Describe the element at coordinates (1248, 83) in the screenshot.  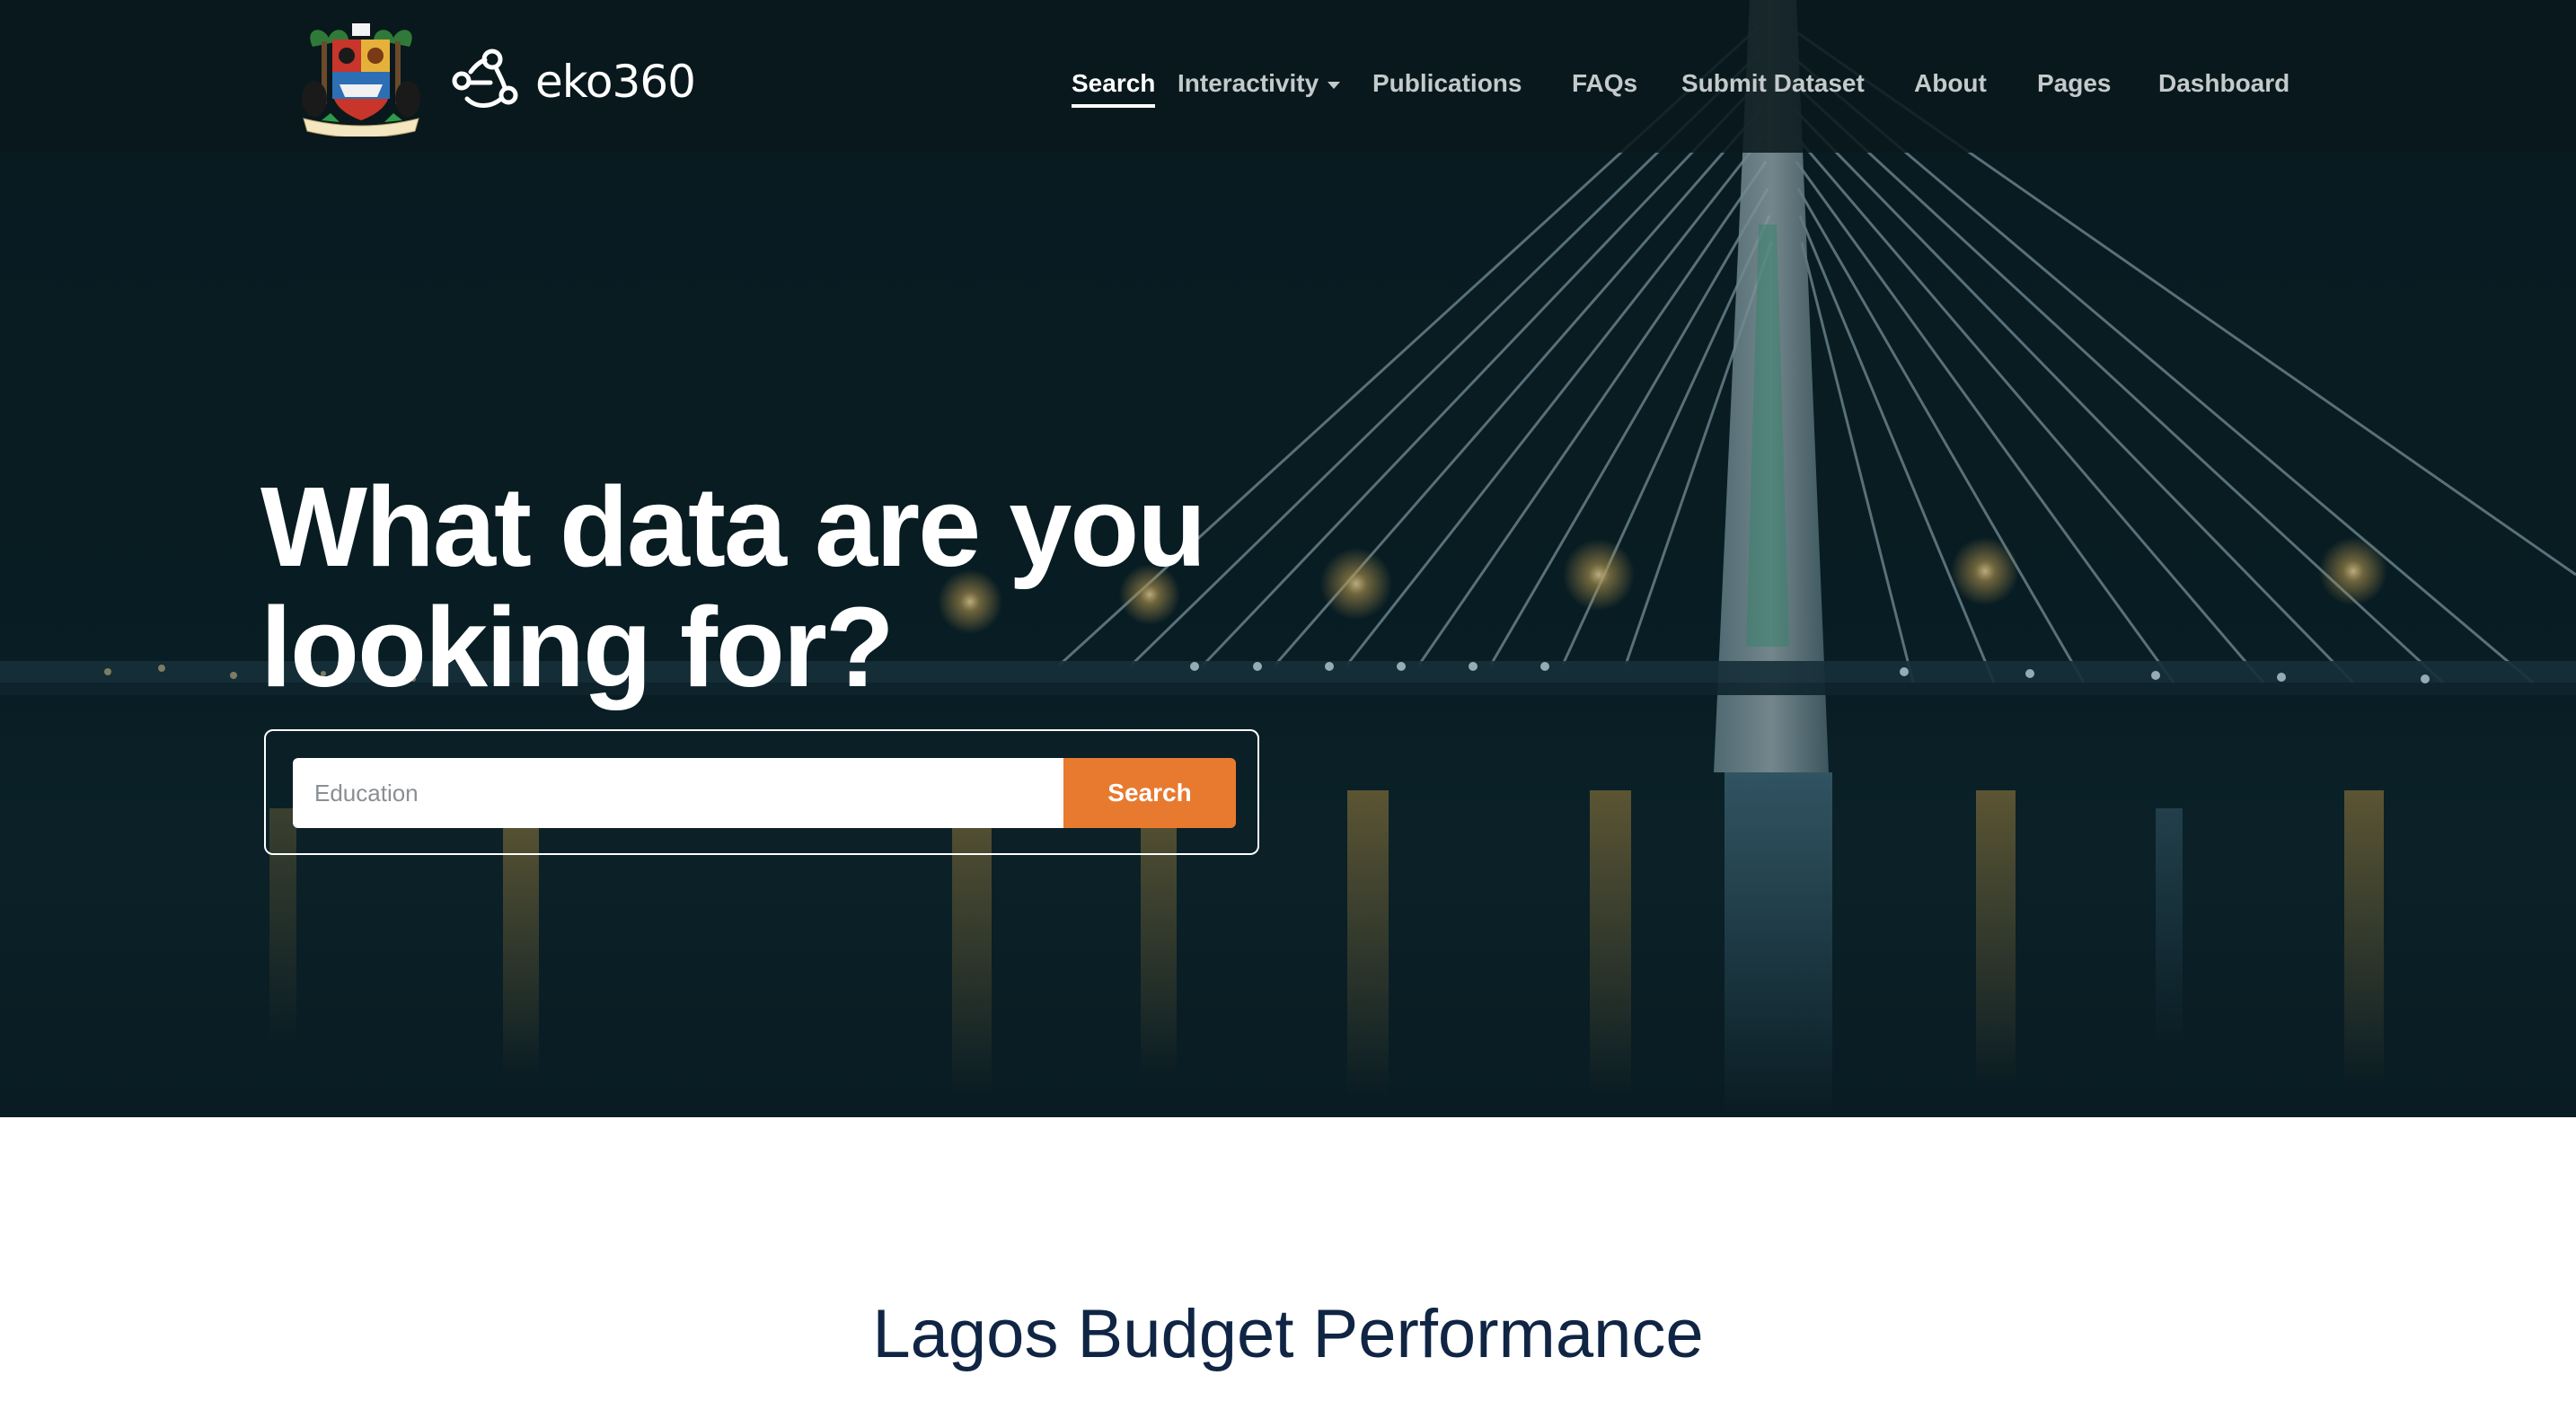
I see `nav-interactivity-label: Interactivity` at that location.